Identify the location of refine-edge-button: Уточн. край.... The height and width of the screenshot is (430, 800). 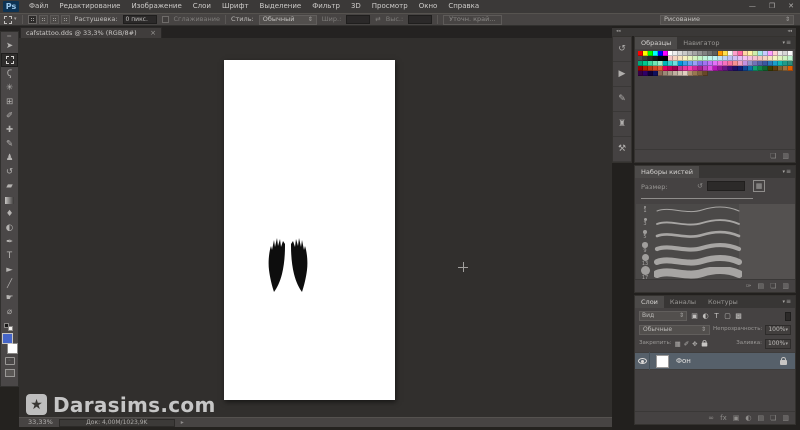
(472, 19).